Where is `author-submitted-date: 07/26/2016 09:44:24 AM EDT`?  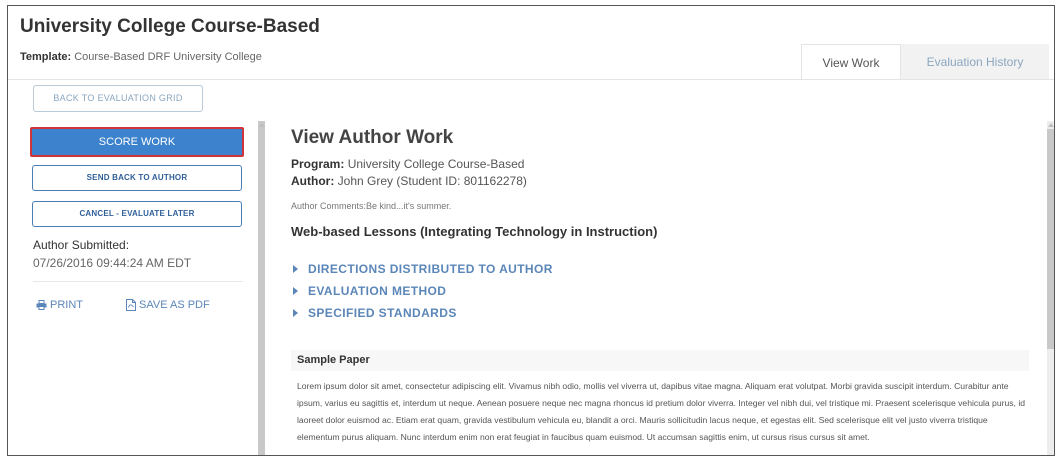 author-submitted-date: 07/26/2016 09:44:24 AM EDT is located at coordinates (112, 263).